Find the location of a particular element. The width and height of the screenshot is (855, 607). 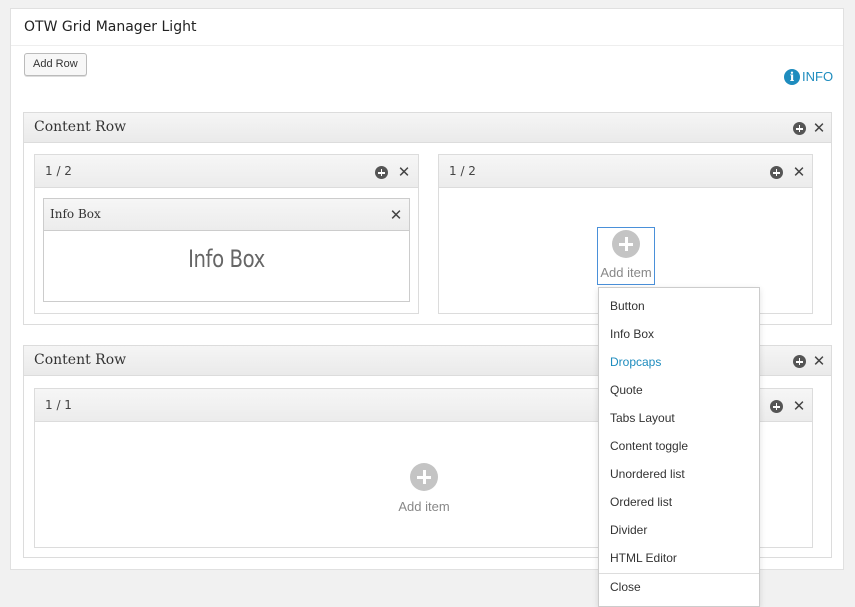

menu-item-html-editor: HTML Editor is located at coordinates (679, 558).